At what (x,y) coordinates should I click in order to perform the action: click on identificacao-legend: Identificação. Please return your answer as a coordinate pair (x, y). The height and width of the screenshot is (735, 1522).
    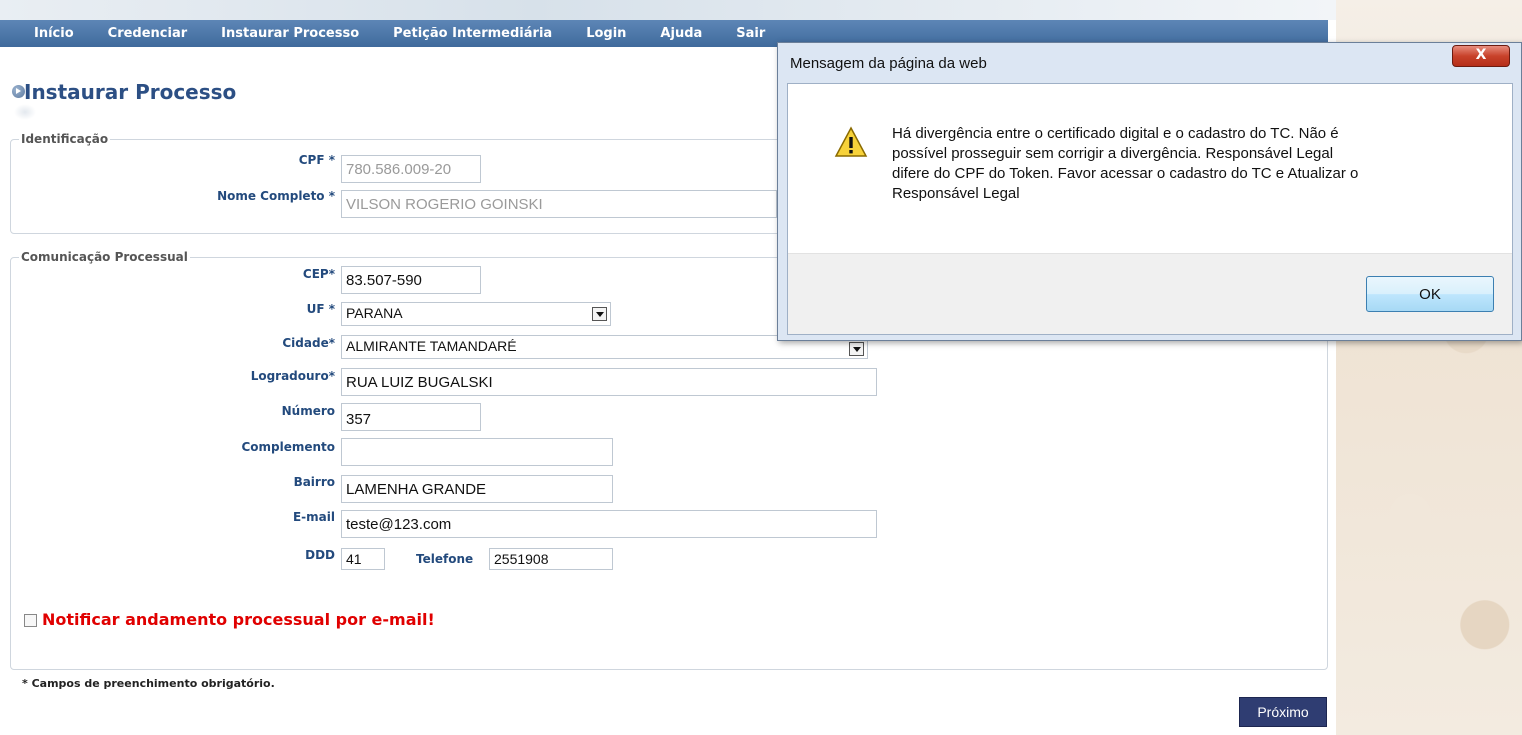
    Looking at the image, I should click on (65, 139).